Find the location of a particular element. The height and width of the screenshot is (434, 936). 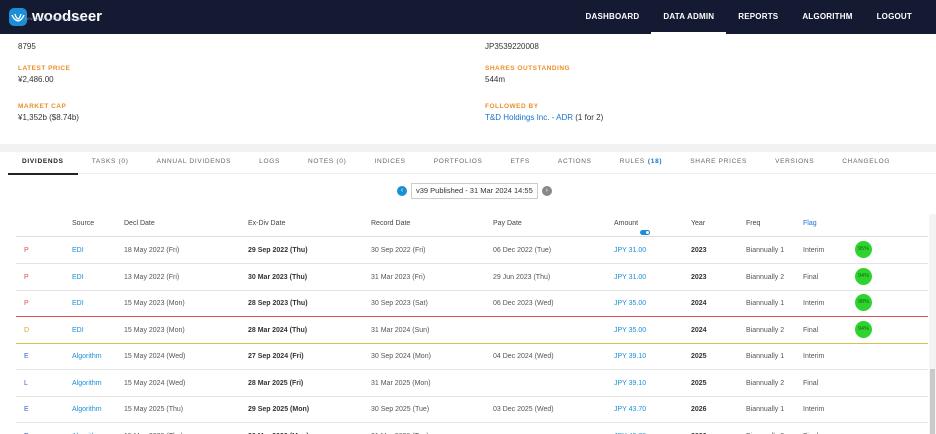

cell-exdiv: 29 Sep 2022 (Thu) is located at coordinates (278, 250).